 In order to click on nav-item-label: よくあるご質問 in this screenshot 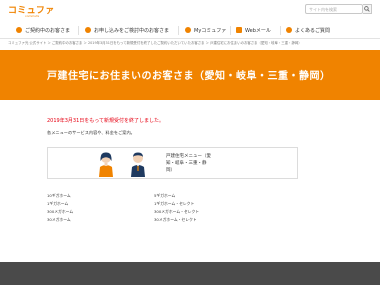, I will do `click(313, 30)`.